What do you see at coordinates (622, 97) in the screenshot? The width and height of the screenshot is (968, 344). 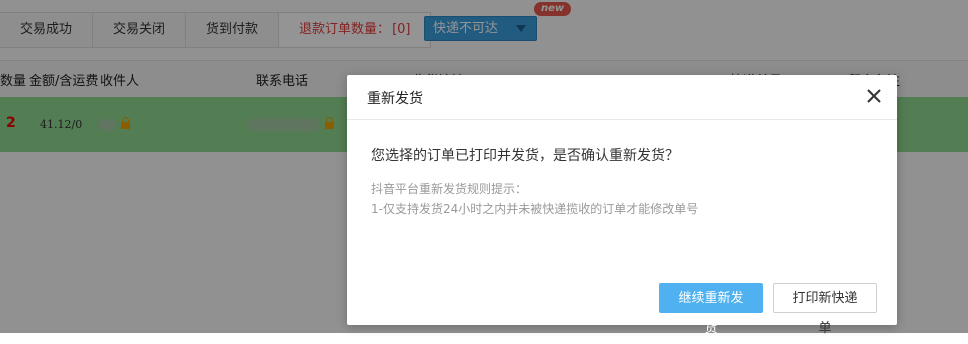 I see `dialog-header: 重新发货` at bounding box center [622, 97].